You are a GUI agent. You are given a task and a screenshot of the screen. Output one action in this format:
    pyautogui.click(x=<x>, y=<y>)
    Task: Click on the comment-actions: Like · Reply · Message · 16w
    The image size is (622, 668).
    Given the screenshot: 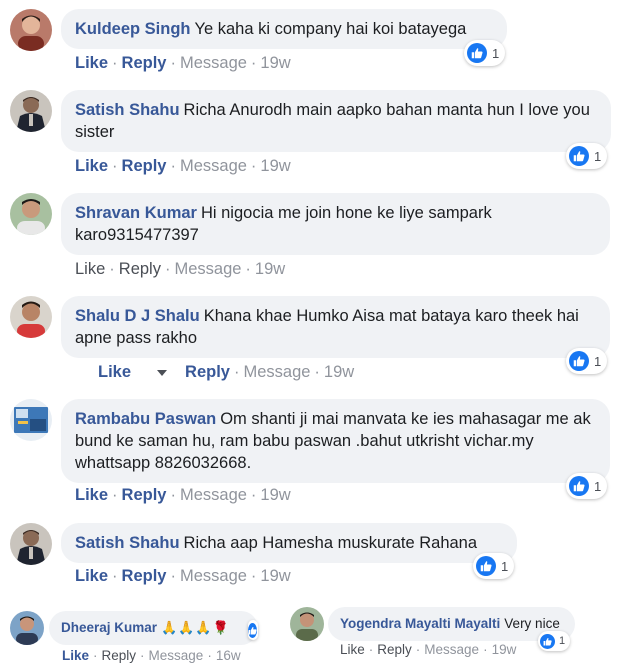 What is the action you would take?
    pyautogui.click(x=151, y=655)
    